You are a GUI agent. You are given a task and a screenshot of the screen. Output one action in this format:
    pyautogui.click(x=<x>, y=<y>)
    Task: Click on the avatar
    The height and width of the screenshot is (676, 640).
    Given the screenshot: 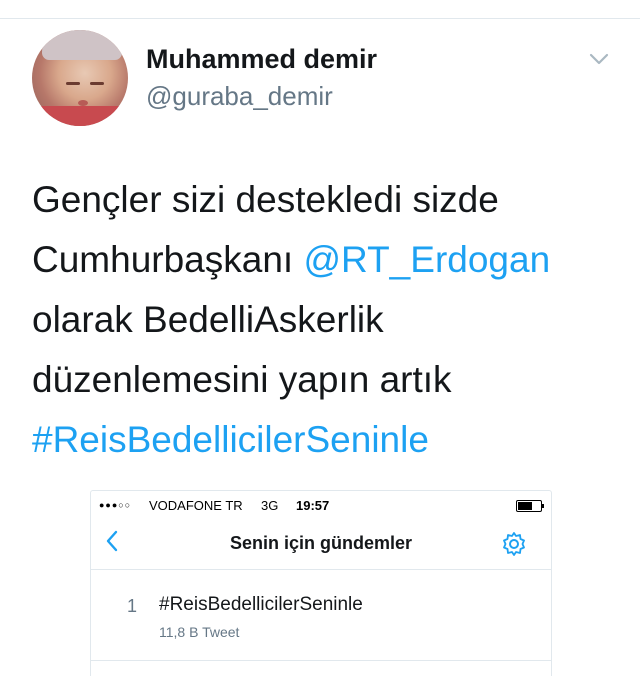 What is the action you would take?
    pyautogui.click(x=80, y=78)
    